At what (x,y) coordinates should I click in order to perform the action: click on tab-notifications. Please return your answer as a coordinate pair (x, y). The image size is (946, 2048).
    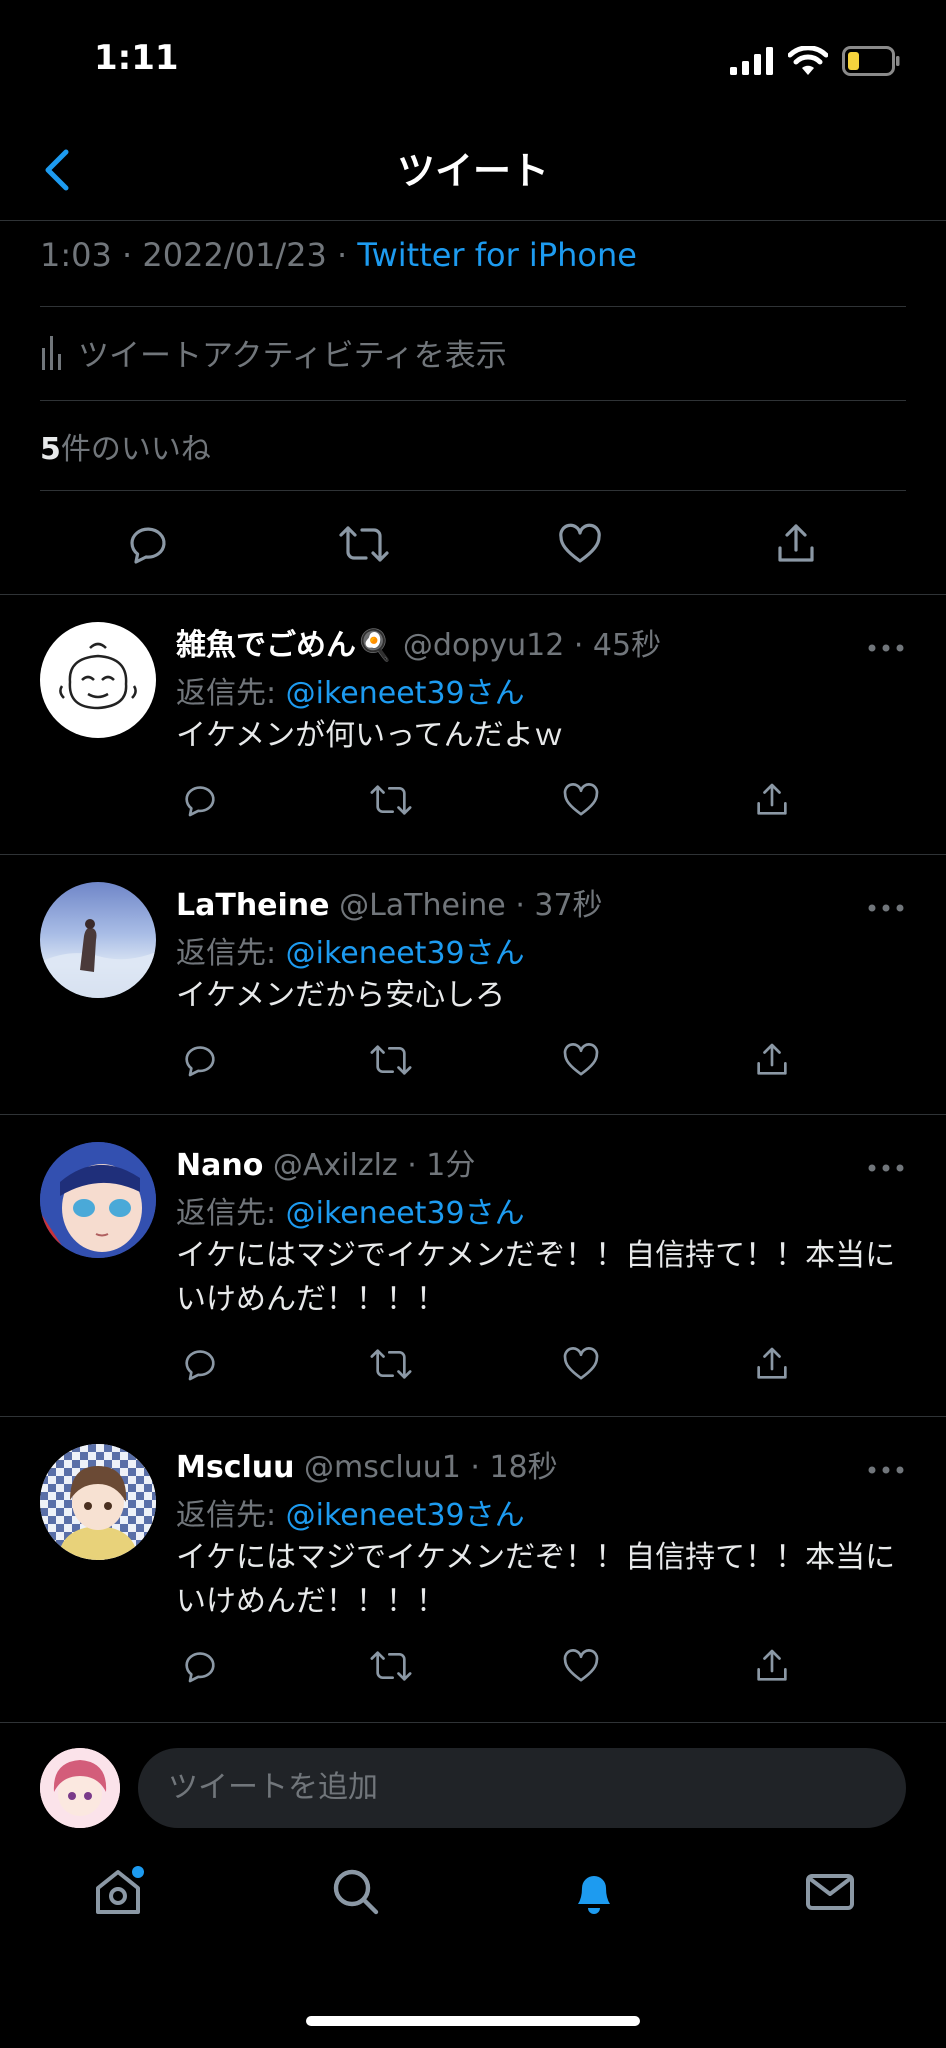
    Looking at the image, I should click on (594, 1892).